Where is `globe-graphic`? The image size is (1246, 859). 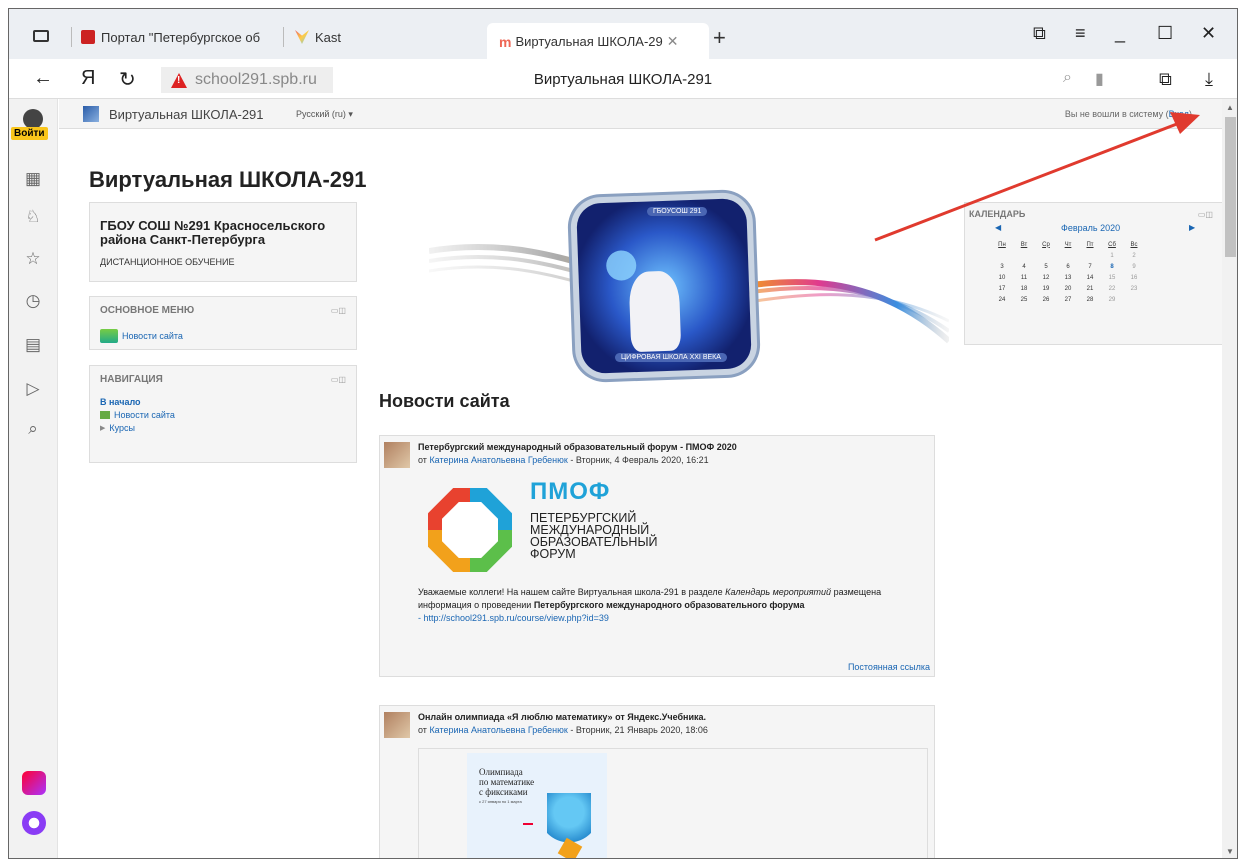
globe-graphic is located at coordinates (621, 265).